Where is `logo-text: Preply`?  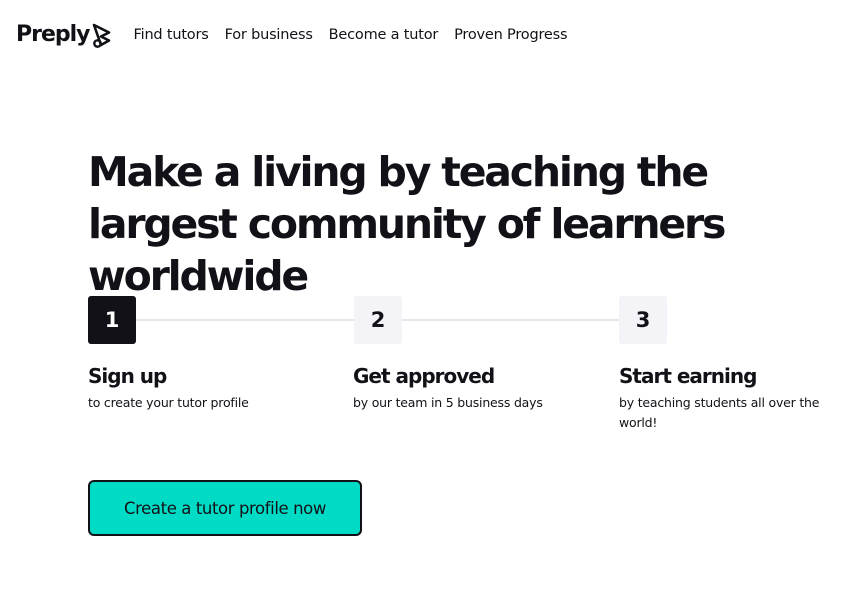
logo-text: Preply is located at coordinates (53, 34).